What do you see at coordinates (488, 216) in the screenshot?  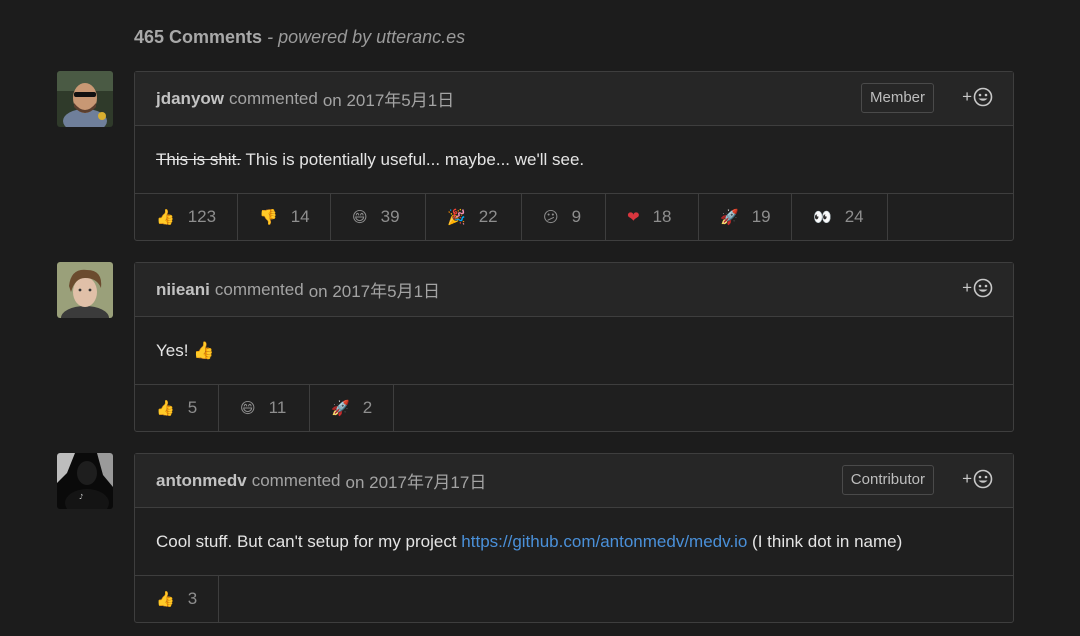 I see `reaction-count: 22` at bounding box center [488, 216].